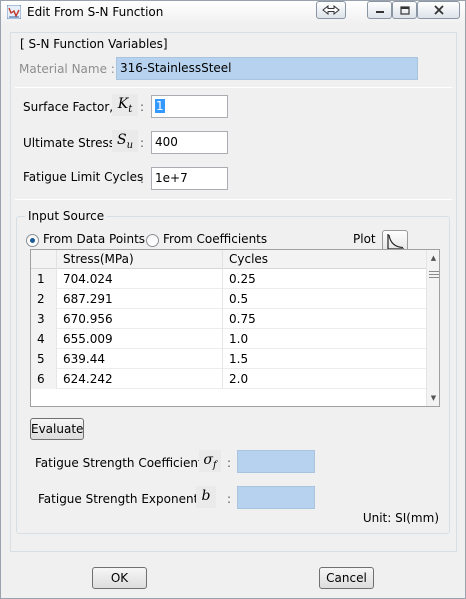  What do you see at coordinates (325, 359) in the screenshot?
I see `cycles-cell: 1.5` at bounding box center [325, 359].